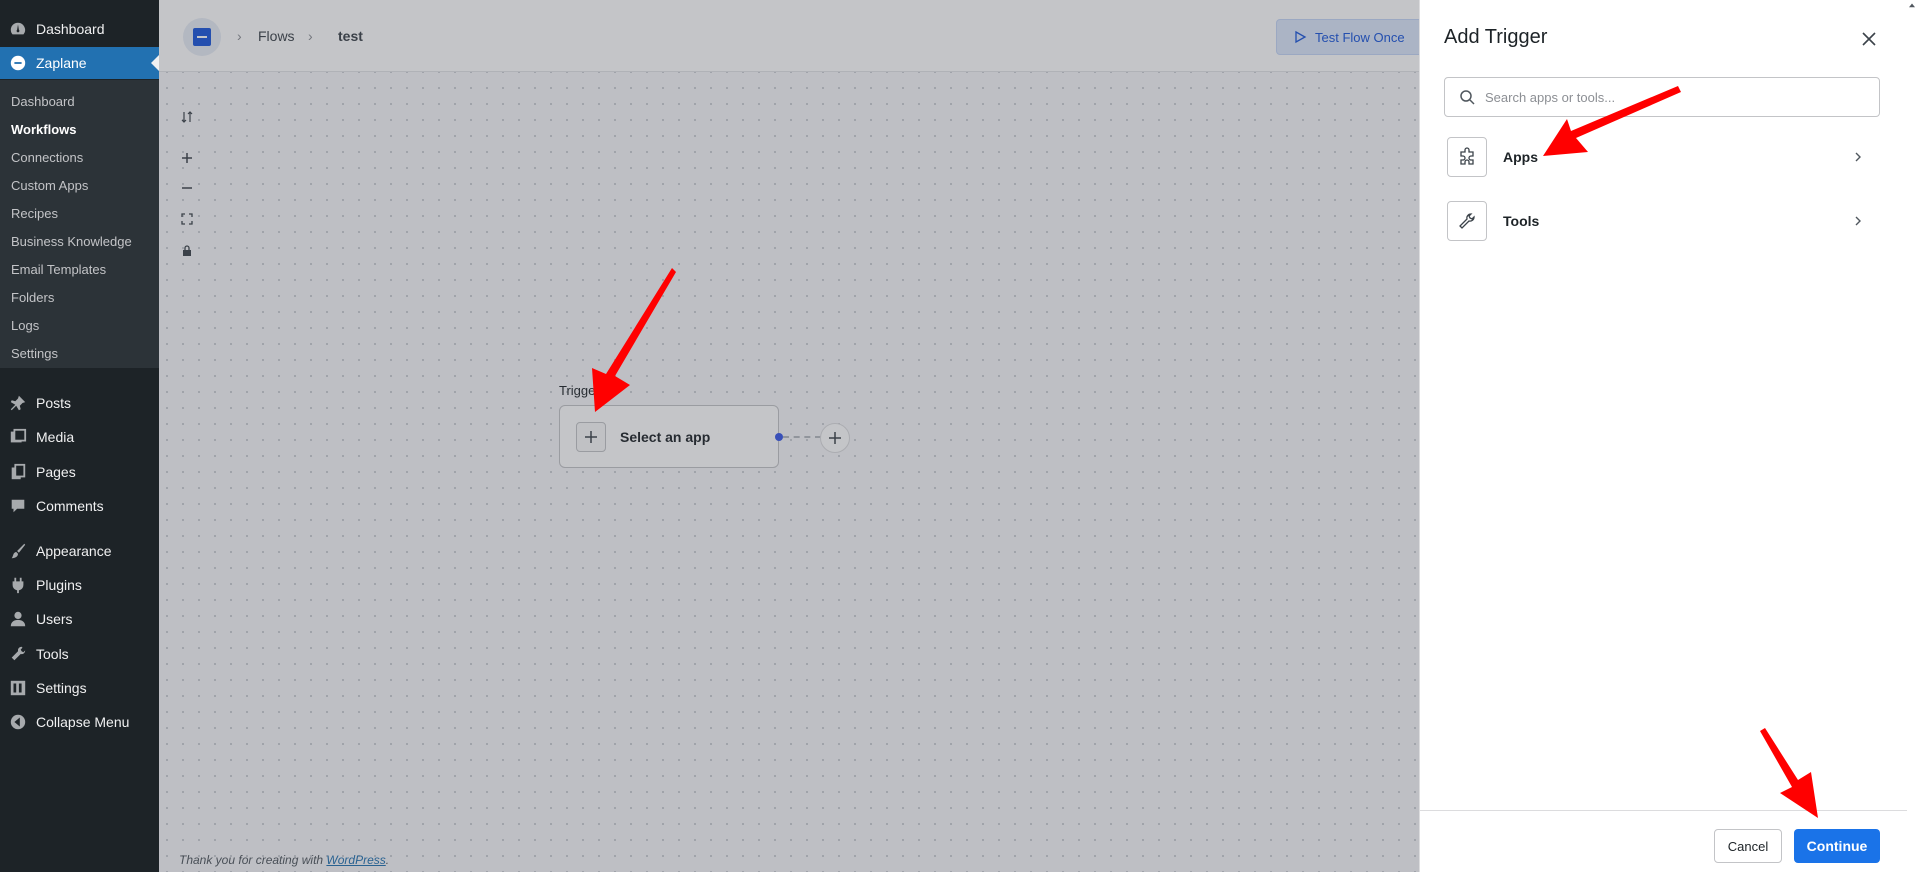 The image size is (1918, 872). Describe the element at coordinates (43, 102) in the screenshot. I see `submenu-dashboard: Dashboard` at that location.